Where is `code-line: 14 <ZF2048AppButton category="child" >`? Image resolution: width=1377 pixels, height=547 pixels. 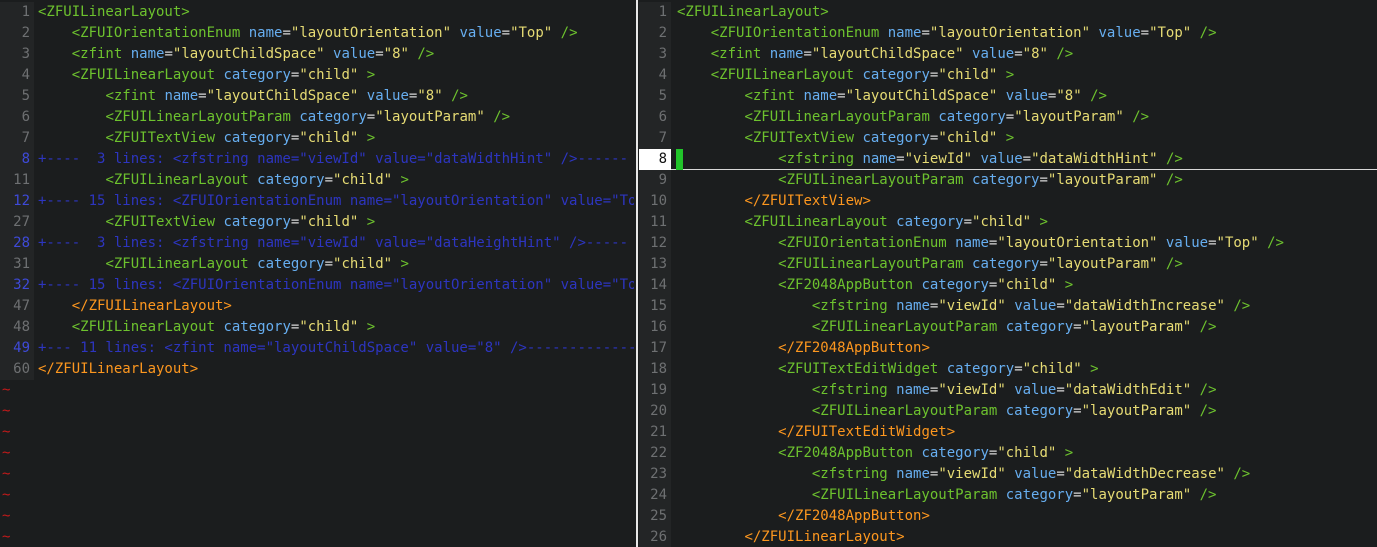 code-line: 14 <ZF2048AppButton category="child" > is located at coordinates (1008, 285).